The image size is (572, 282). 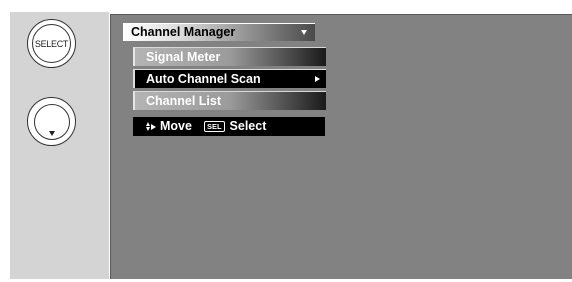 I want to click on menu-title-bar: Channel Manager, so click(x=219, y=32).